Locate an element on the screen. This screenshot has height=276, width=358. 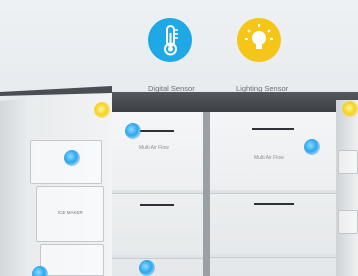
thermometer-icon is located at coordinates (171, 40).